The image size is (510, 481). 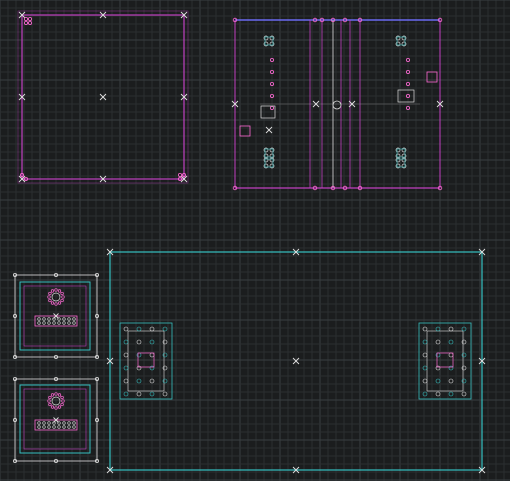 I want to click on large-board-connector-left, so click(x=146, y=361).